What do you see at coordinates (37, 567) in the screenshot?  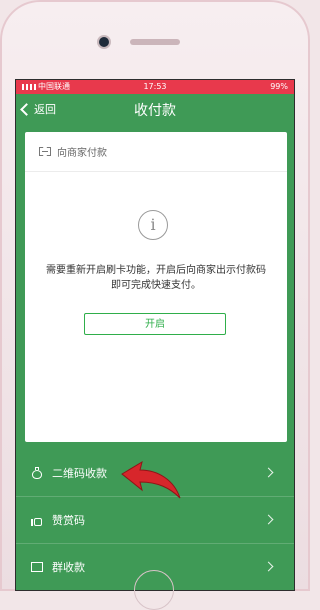 I see `group-icon` at bounding box center [37, 567].